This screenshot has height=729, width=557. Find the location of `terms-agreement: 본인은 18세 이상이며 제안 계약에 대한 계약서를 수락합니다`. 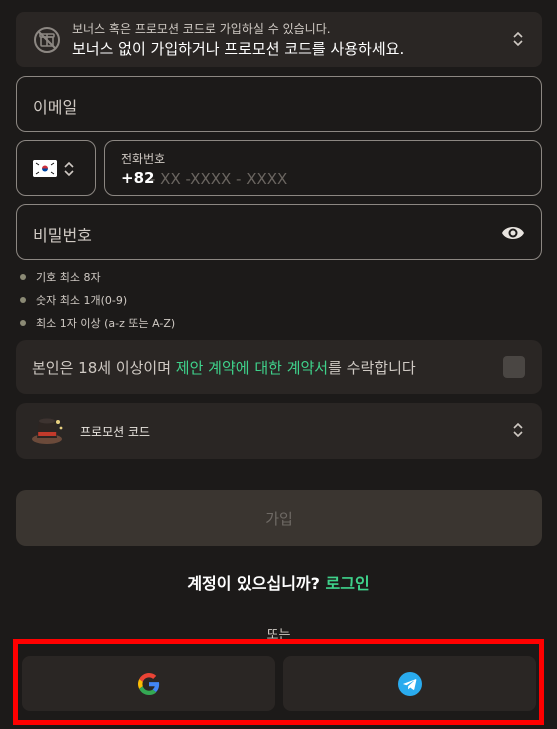

terms-agreement: 본인은 18세 이상이며 제안 계약에 대한 계약서를 수락합니다 is located at coordinates (279, 367).